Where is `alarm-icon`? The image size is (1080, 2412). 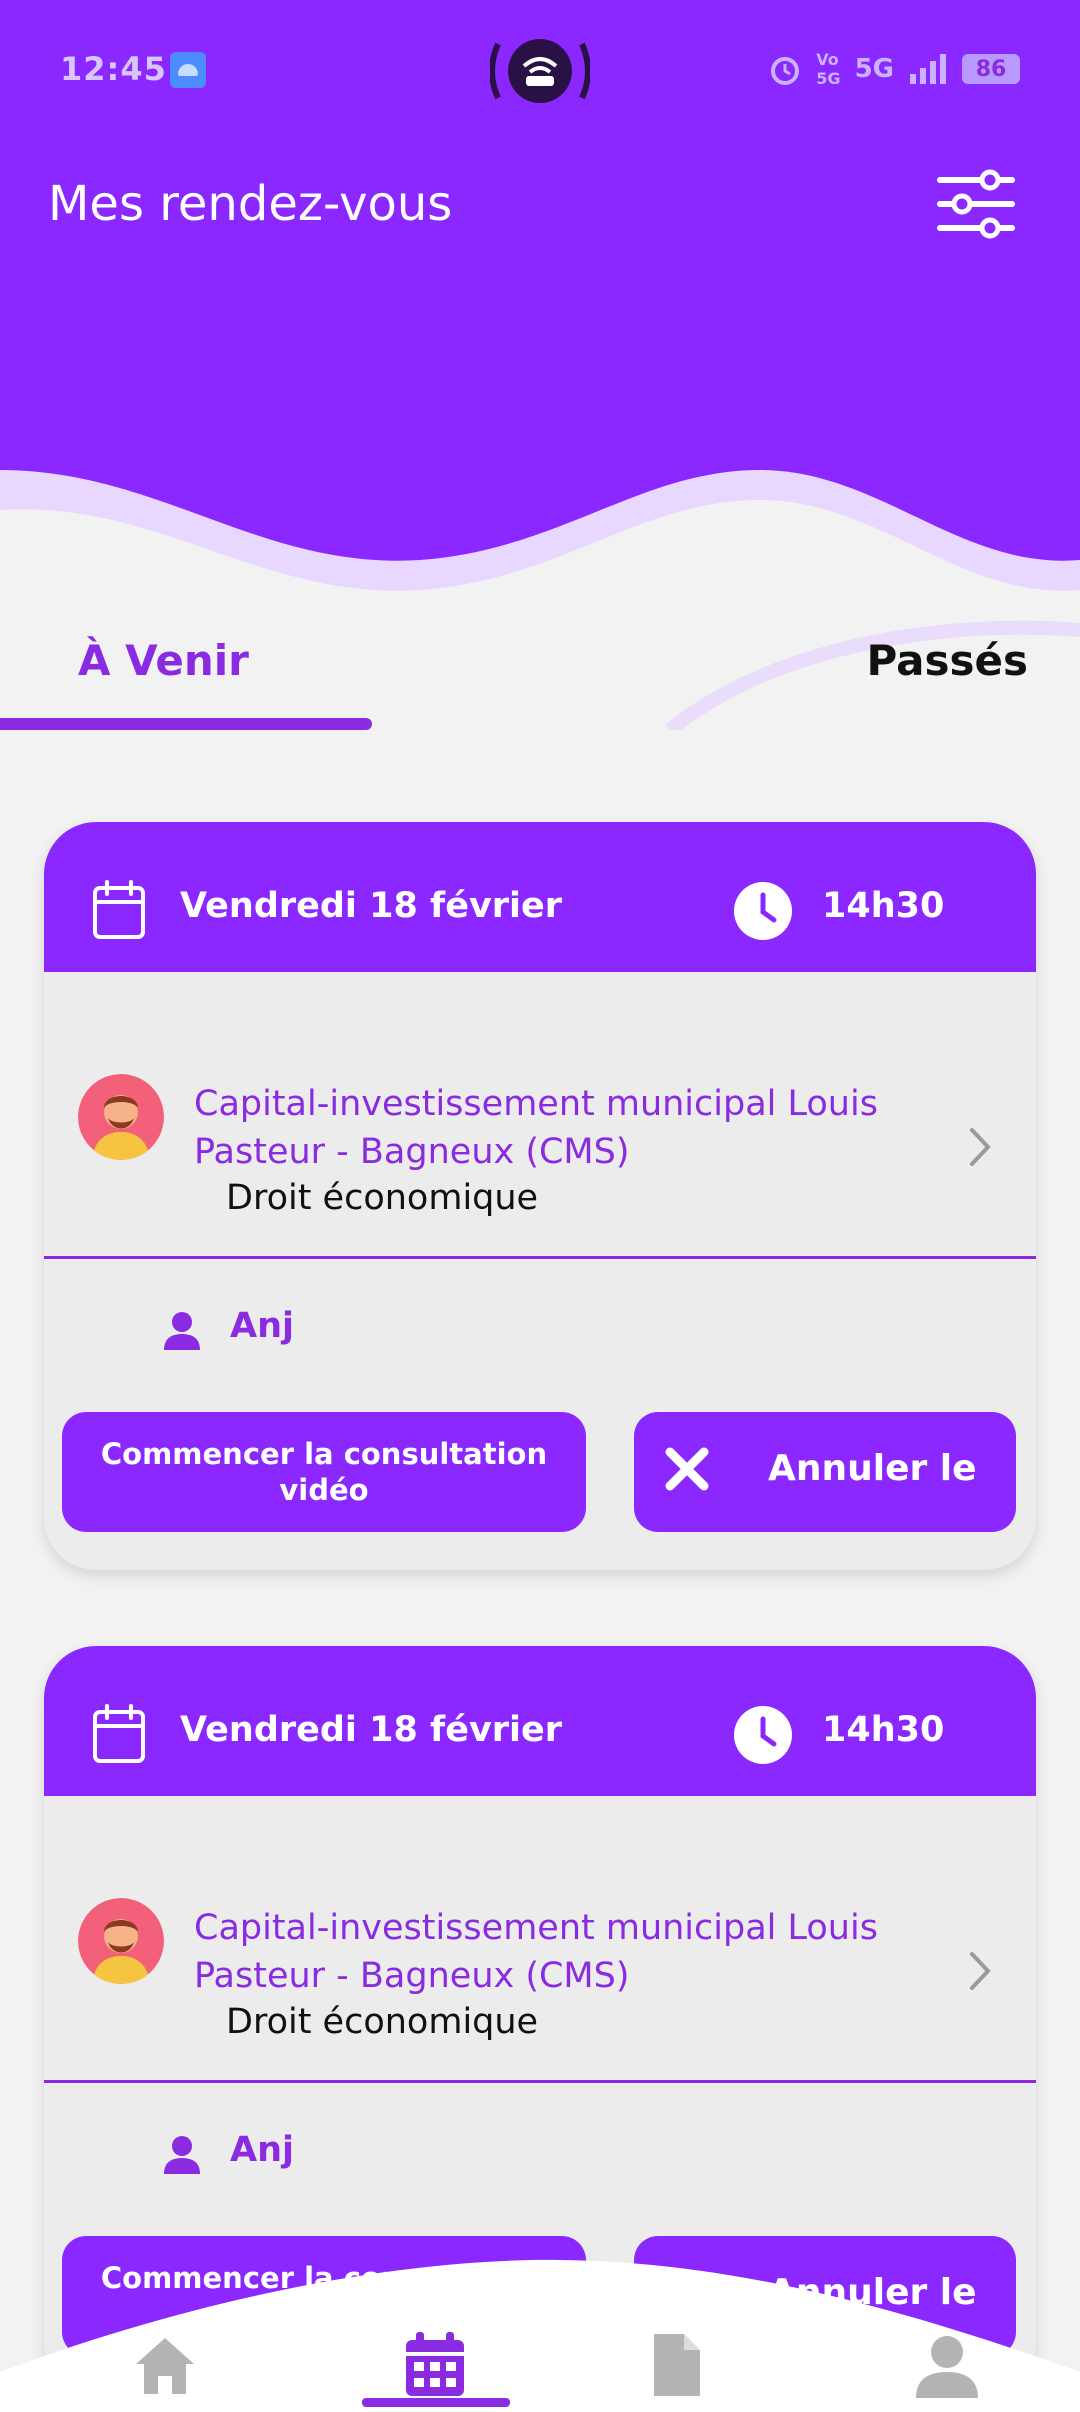 alarm-icon is located at coordinates (785, 71).